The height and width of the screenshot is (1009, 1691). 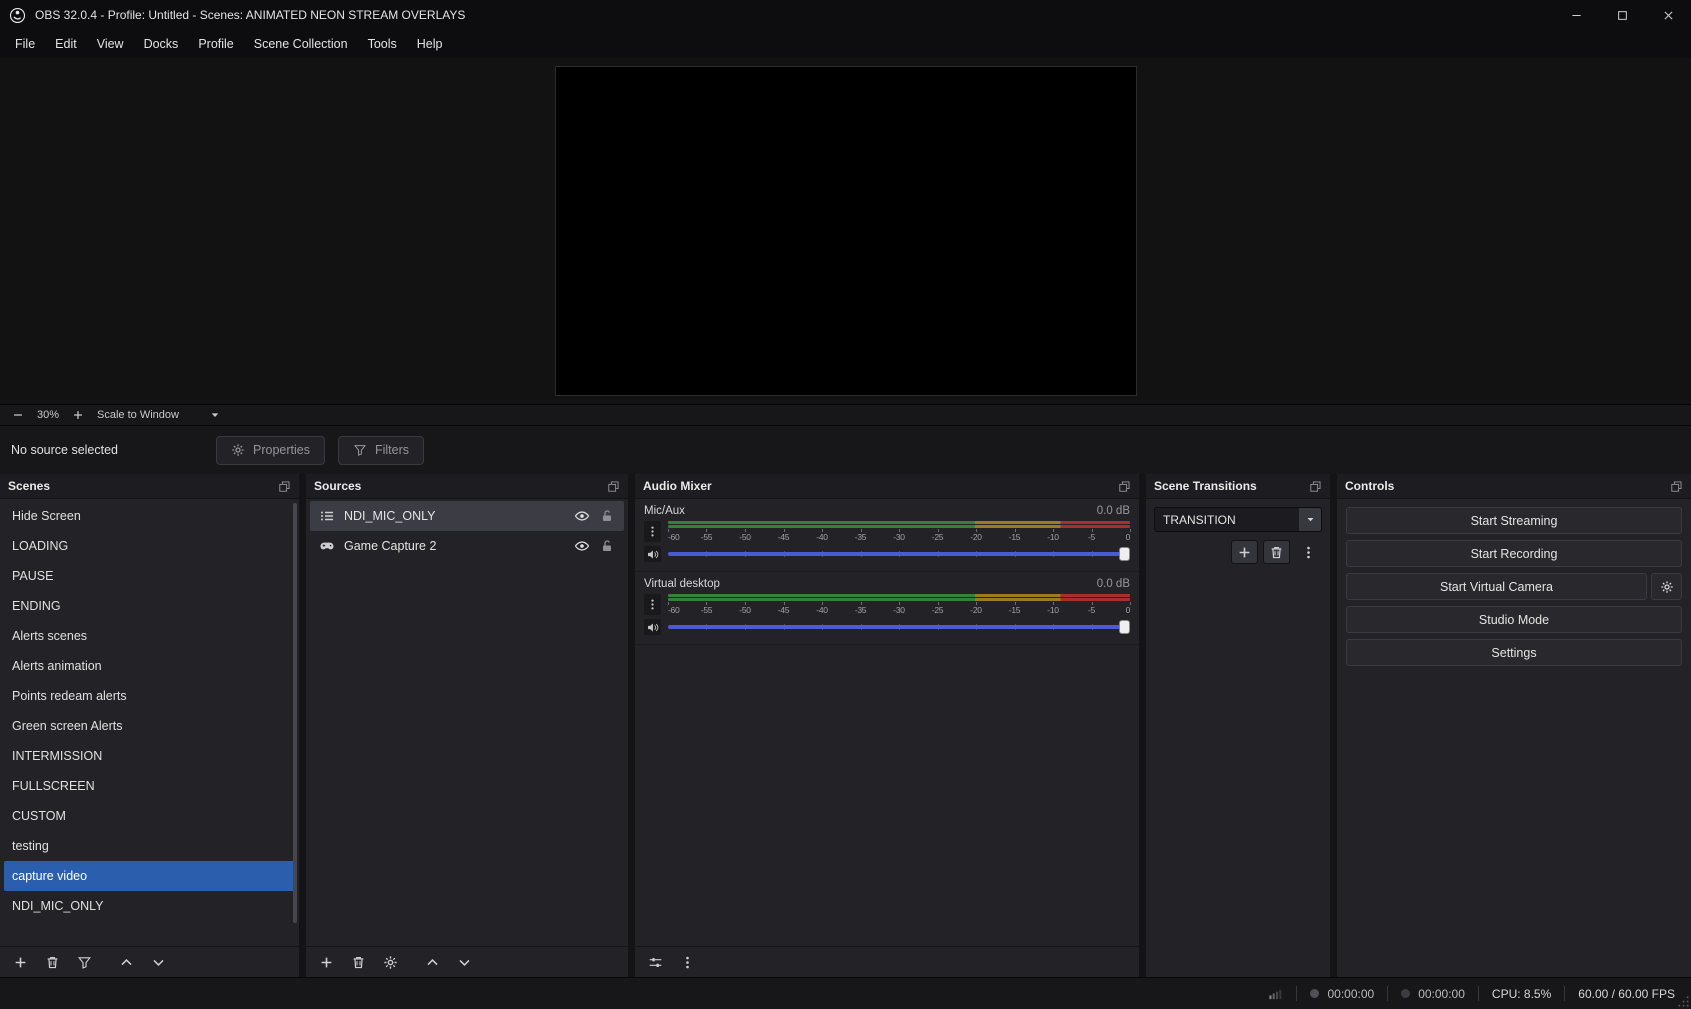 I want to click on menu-file: File, so click(x=25, y=44).